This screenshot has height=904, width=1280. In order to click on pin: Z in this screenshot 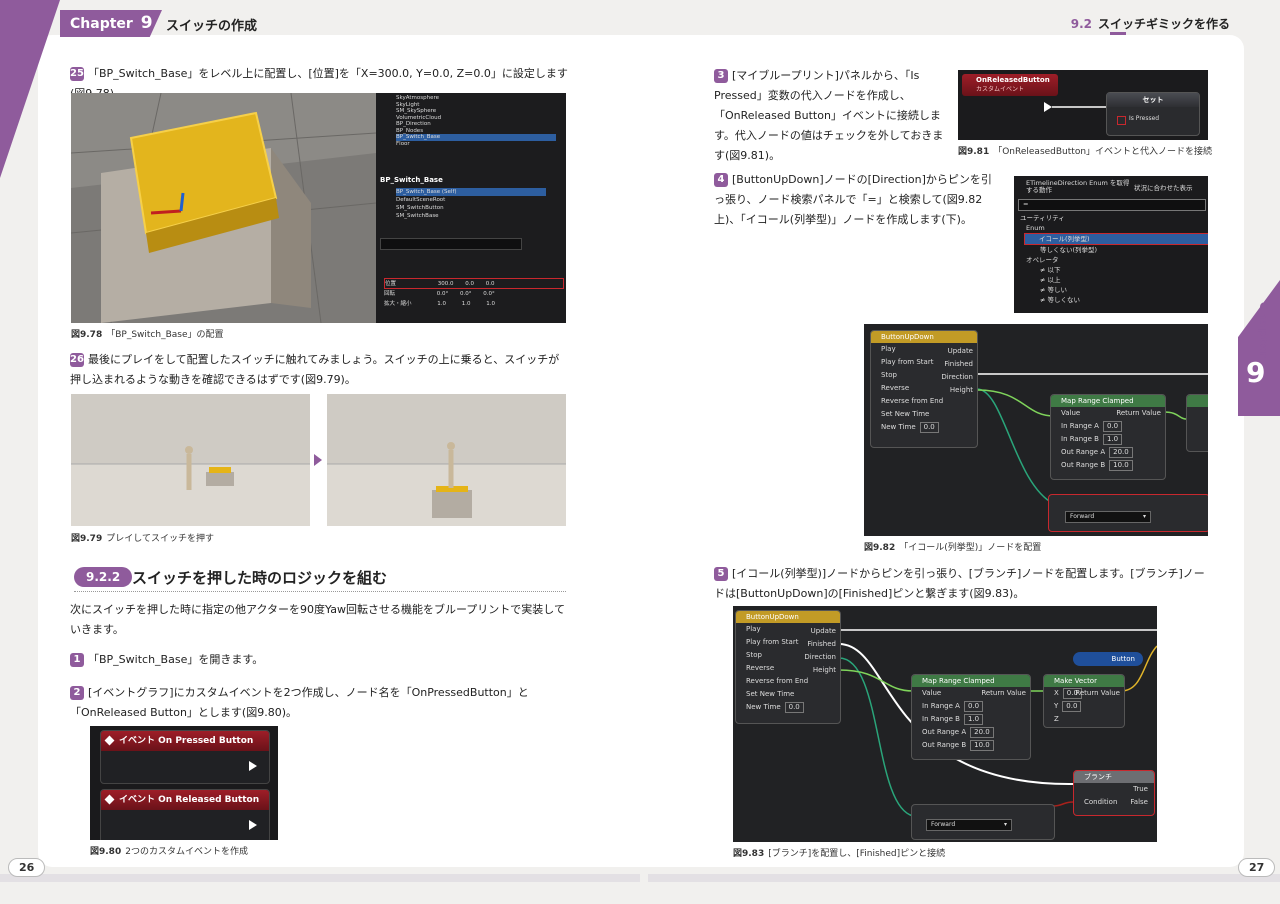, I will do `click(1084, 719)`.